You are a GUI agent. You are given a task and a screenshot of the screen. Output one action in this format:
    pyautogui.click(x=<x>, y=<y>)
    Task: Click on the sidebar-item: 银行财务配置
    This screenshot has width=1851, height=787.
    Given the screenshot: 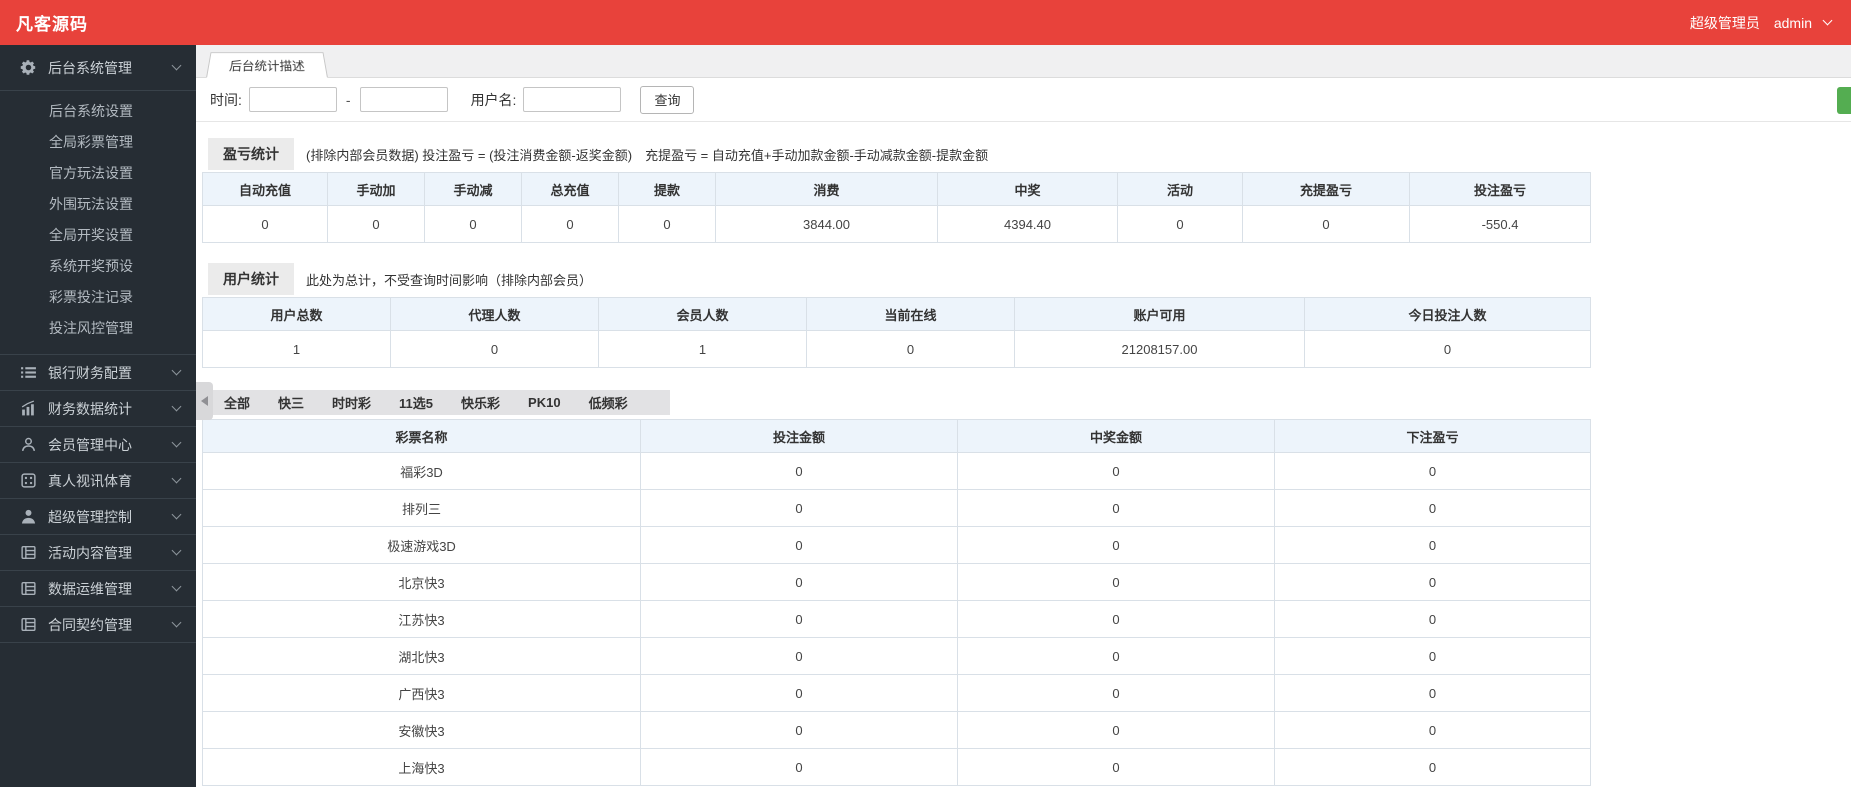 What is the action you would take?
    pyautogui.click(x=98, y=373)
    